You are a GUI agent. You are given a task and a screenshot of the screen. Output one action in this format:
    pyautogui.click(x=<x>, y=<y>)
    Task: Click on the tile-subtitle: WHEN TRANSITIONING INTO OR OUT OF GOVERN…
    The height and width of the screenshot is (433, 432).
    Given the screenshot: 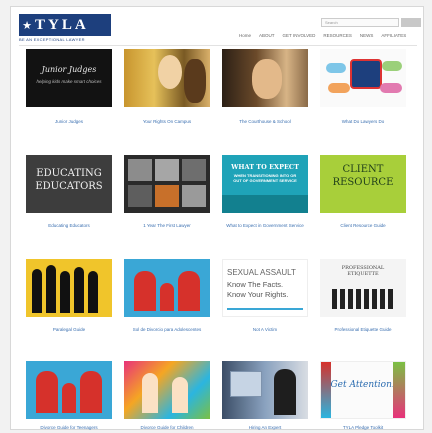 What is the action you would take?
    pyautogui.click(x=265, y=178)
    